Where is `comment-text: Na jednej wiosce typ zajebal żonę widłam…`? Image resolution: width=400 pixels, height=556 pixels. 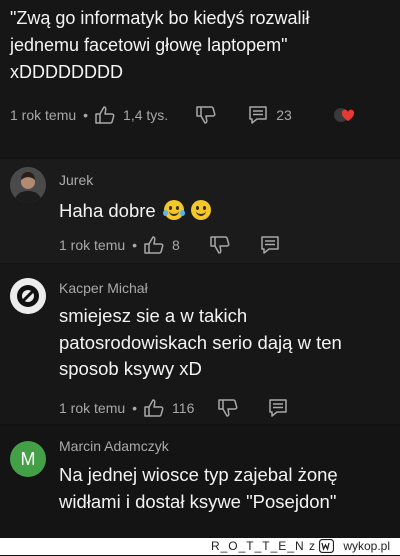 comment-text: Na jednej wiosce typ zajebal żonę widłam… is located at coordinates (198, 488).